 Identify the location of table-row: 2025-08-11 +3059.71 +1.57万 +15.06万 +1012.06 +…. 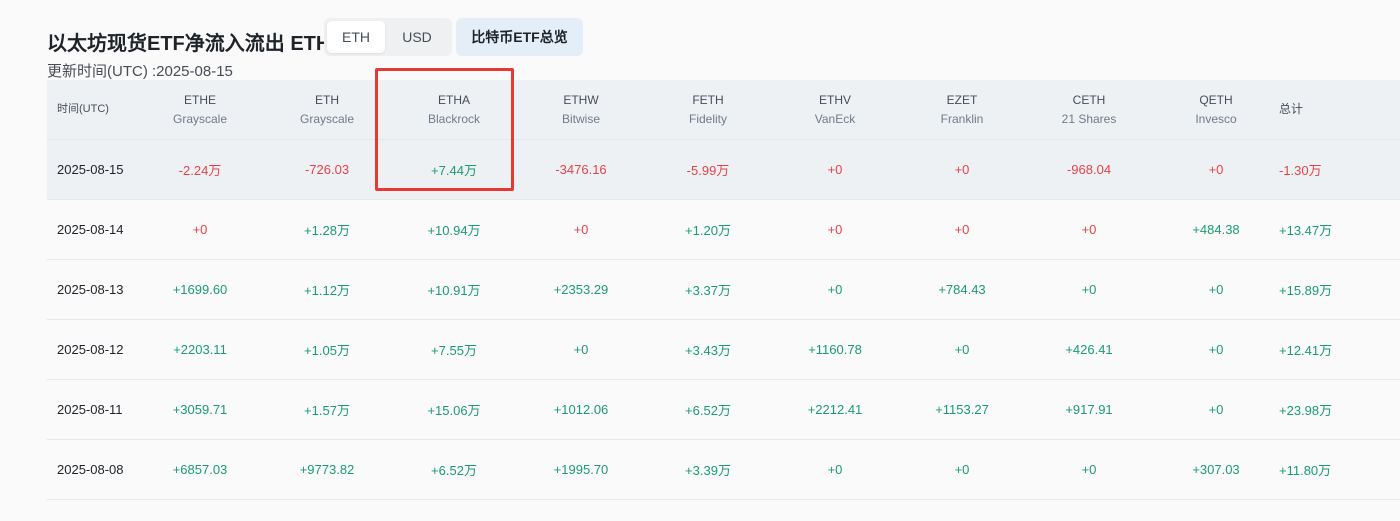
(723, 410).